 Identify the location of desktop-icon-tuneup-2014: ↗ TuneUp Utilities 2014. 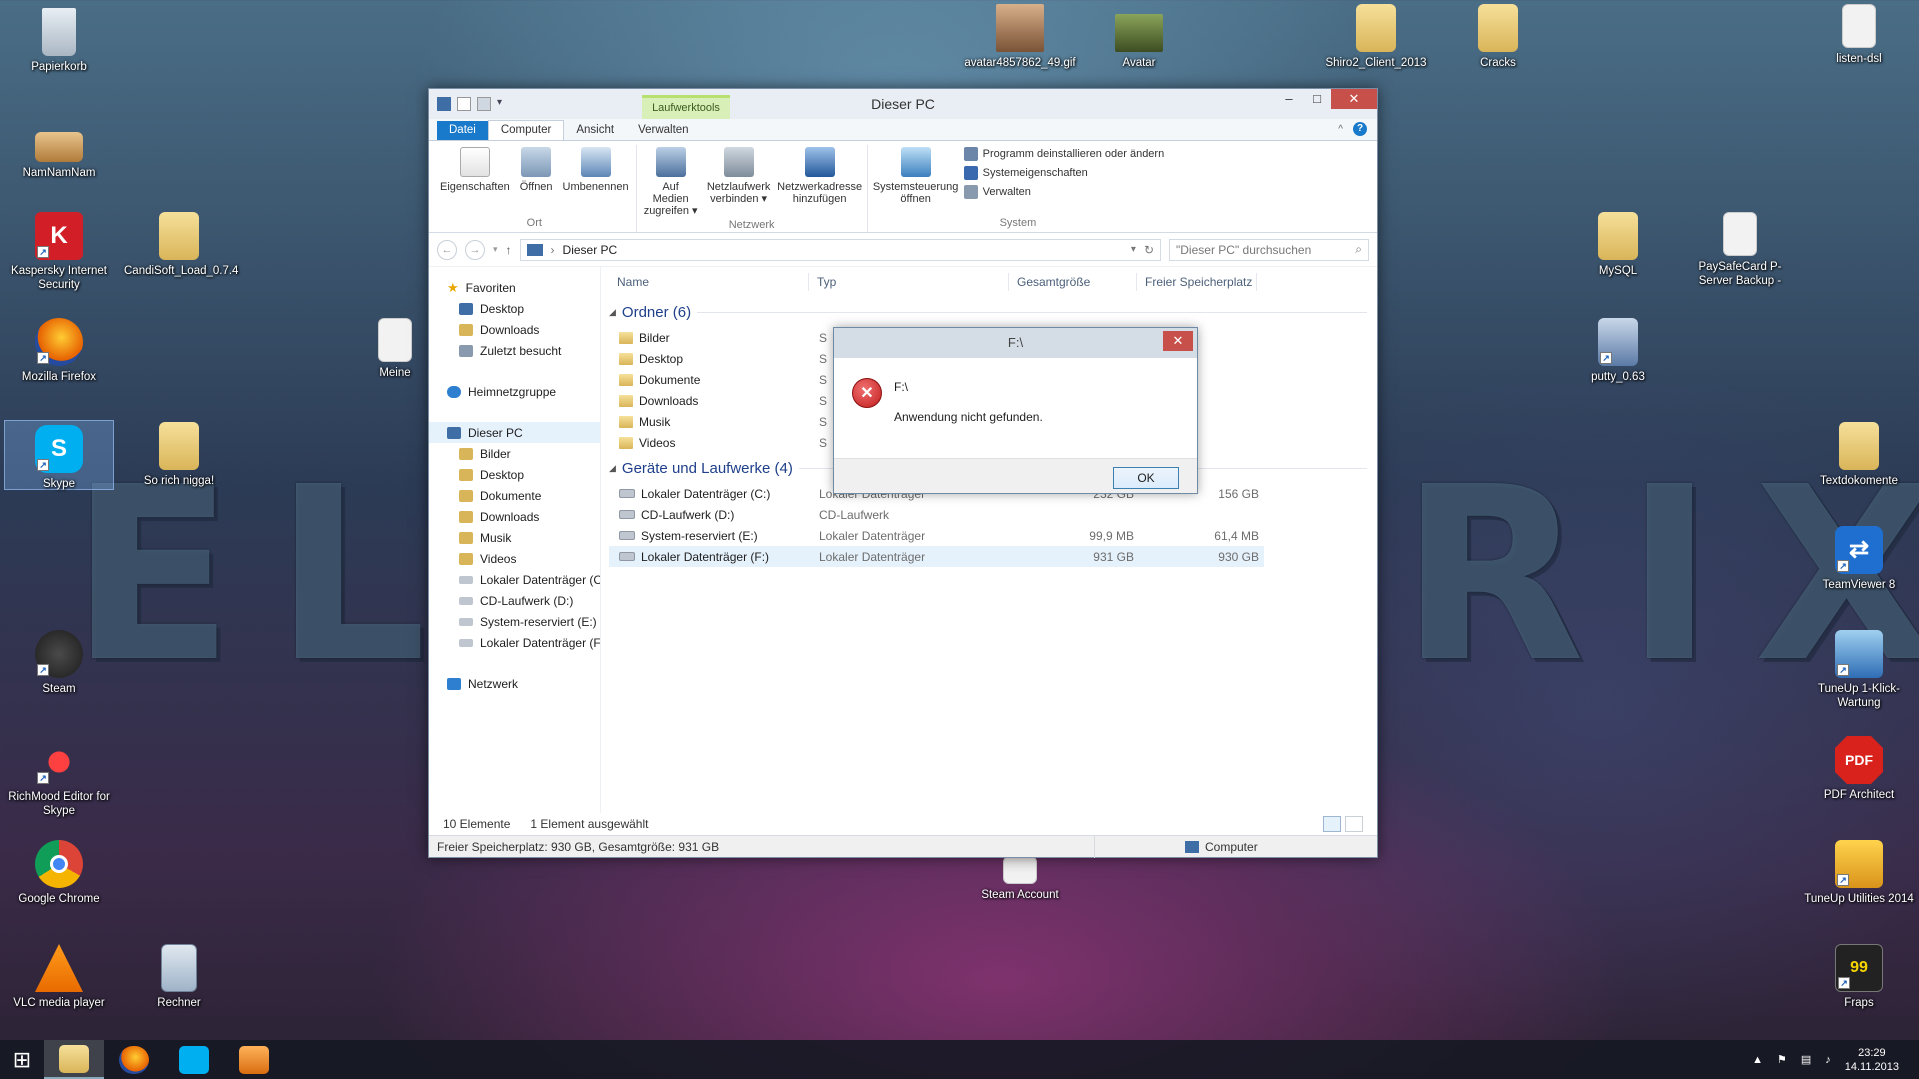
(1859, 873).